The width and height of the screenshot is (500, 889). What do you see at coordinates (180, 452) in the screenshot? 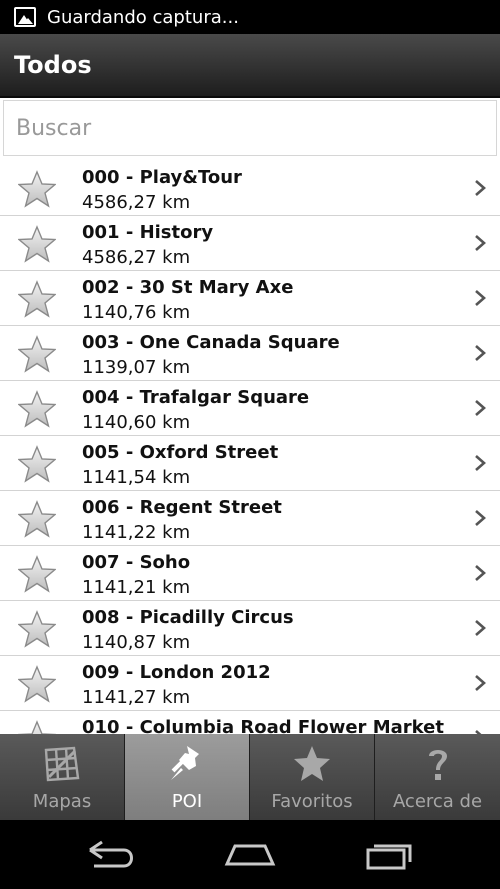
I see `poi-title: 005 - Oxford Street` at bounding box center [180, 452].